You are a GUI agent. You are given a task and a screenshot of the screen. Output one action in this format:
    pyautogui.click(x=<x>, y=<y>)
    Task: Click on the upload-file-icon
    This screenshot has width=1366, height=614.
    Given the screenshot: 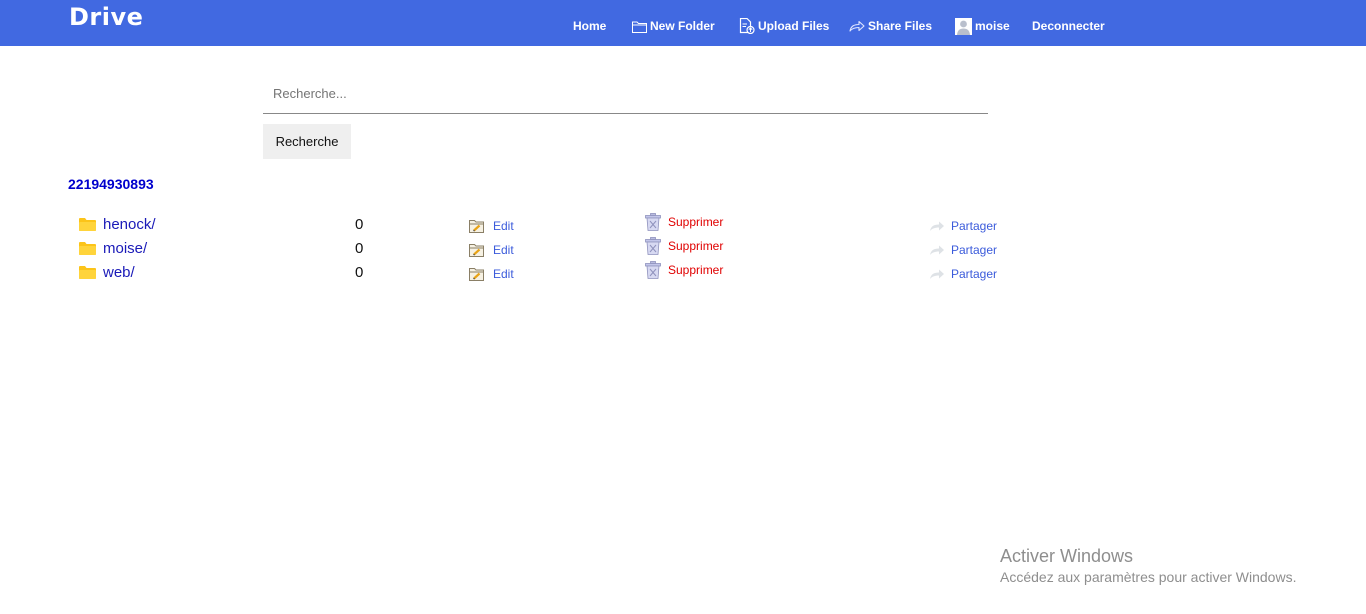 What is the action you would take?
    pyautogui.click(x=747, y=26)
    